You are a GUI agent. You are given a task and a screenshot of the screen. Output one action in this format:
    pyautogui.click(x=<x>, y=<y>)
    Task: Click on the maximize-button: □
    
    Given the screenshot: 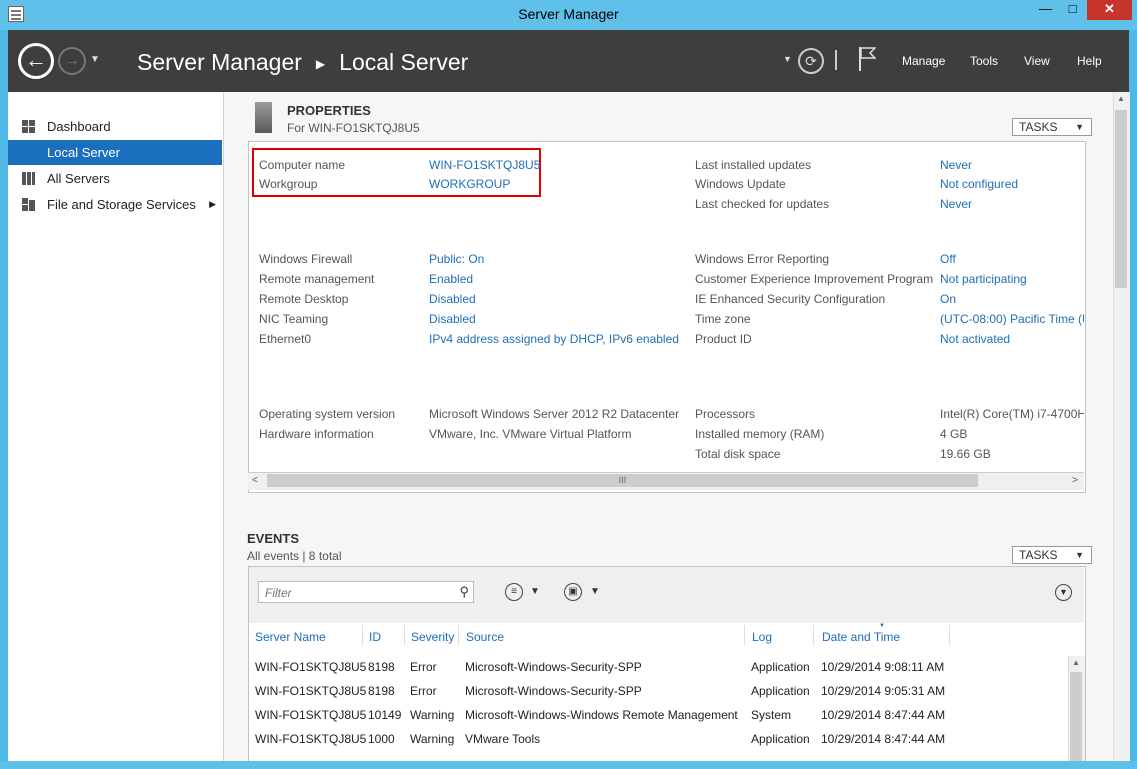 What is the action you would take?
    pyautogui.click(x=1072, y=10)
    